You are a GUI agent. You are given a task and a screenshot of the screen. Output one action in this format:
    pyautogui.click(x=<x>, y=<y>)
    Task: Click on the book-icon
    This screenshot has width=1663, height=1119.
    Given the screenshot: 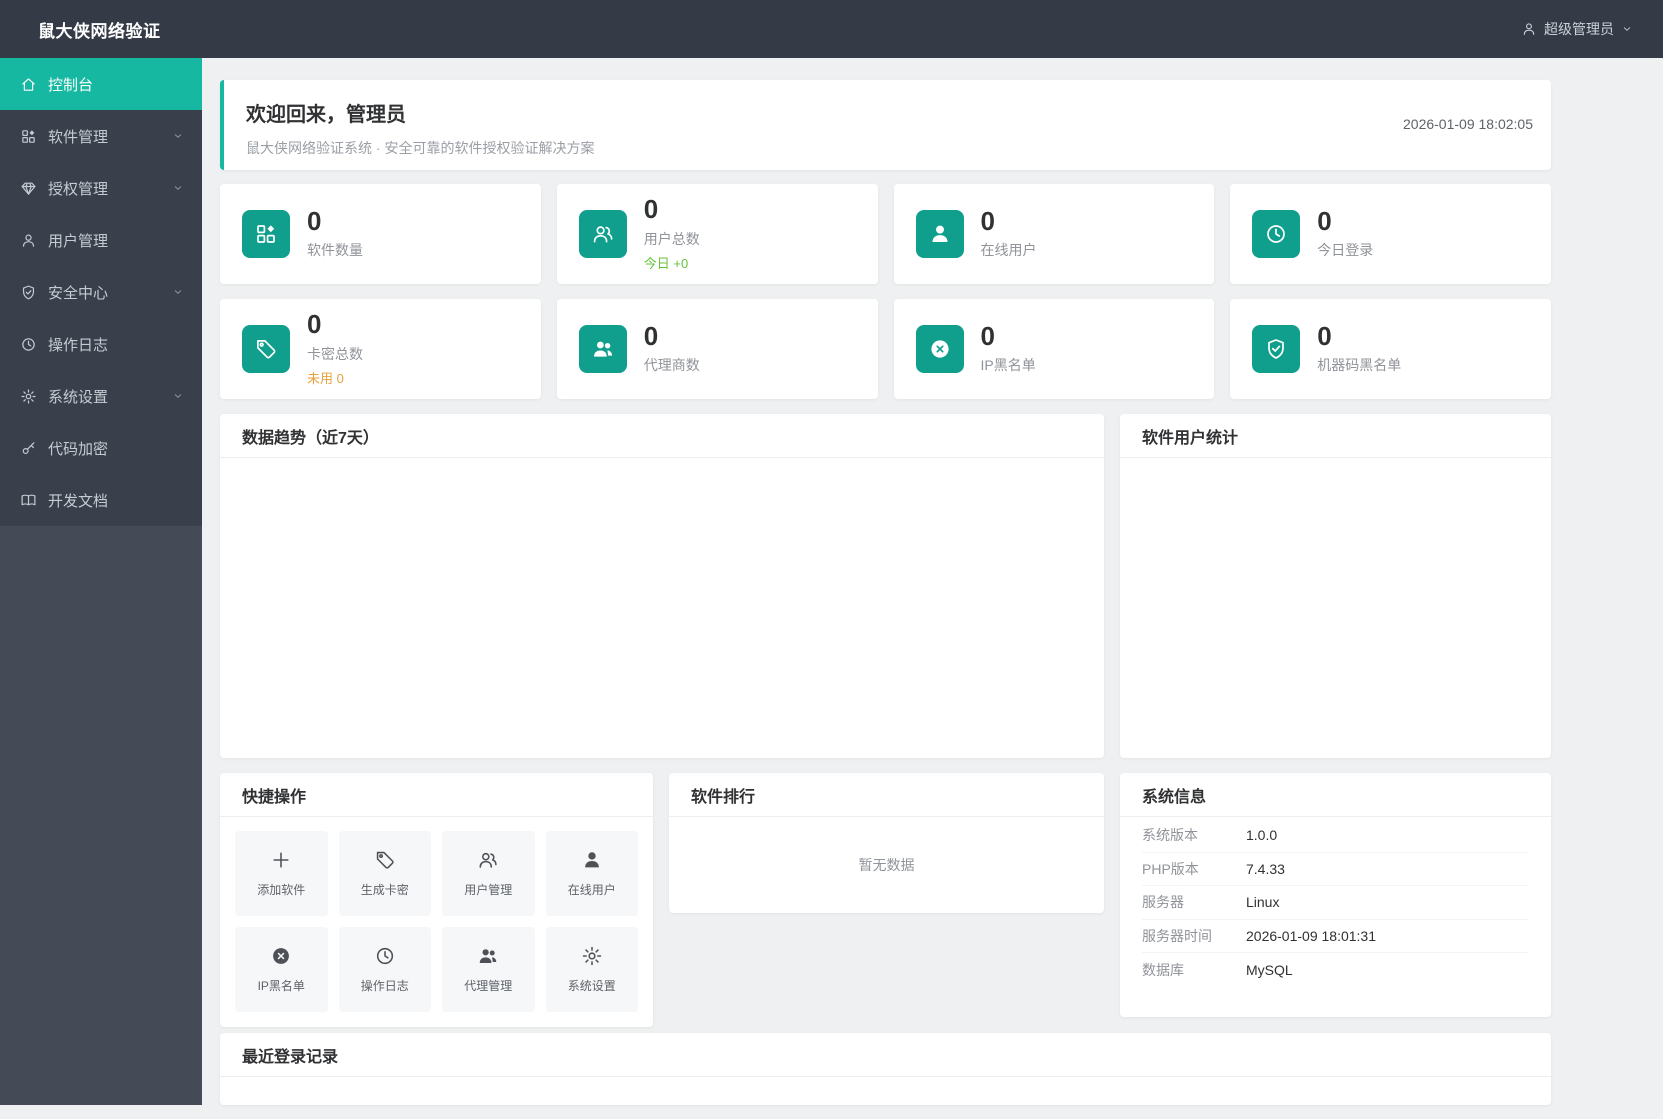 What is the action you would take?
    pyautogui.click(x=28, y=500)
    